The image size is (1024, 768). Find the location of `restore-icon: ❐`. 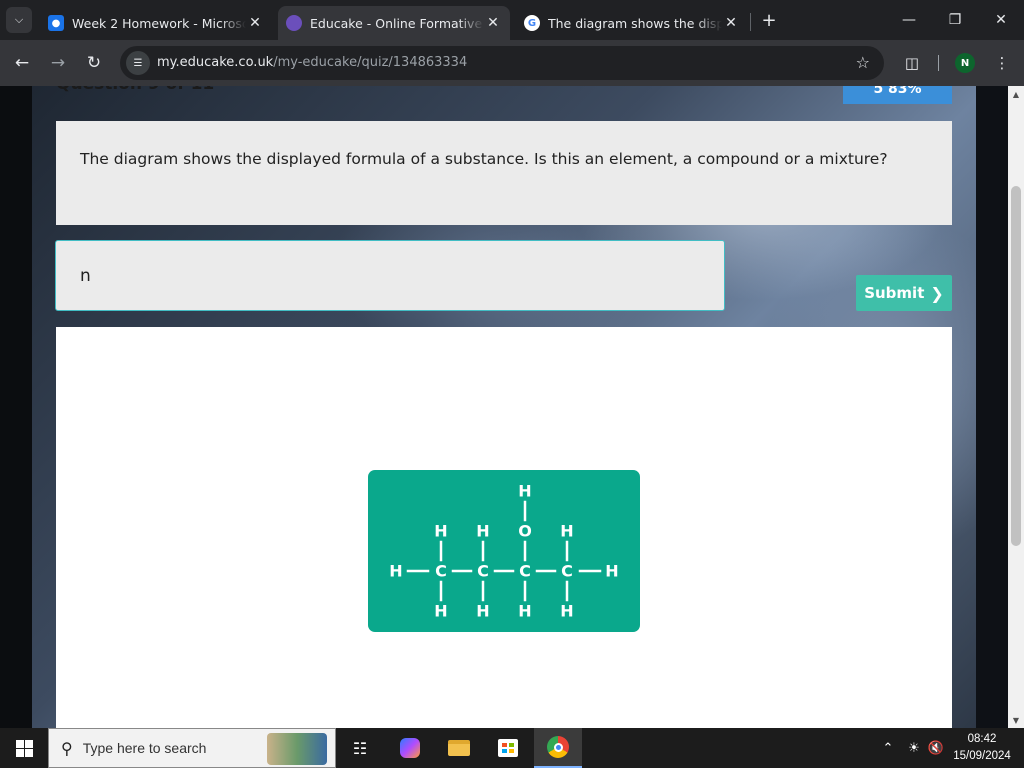

restore-icon: ❐ is located at coordinates (955, 20).